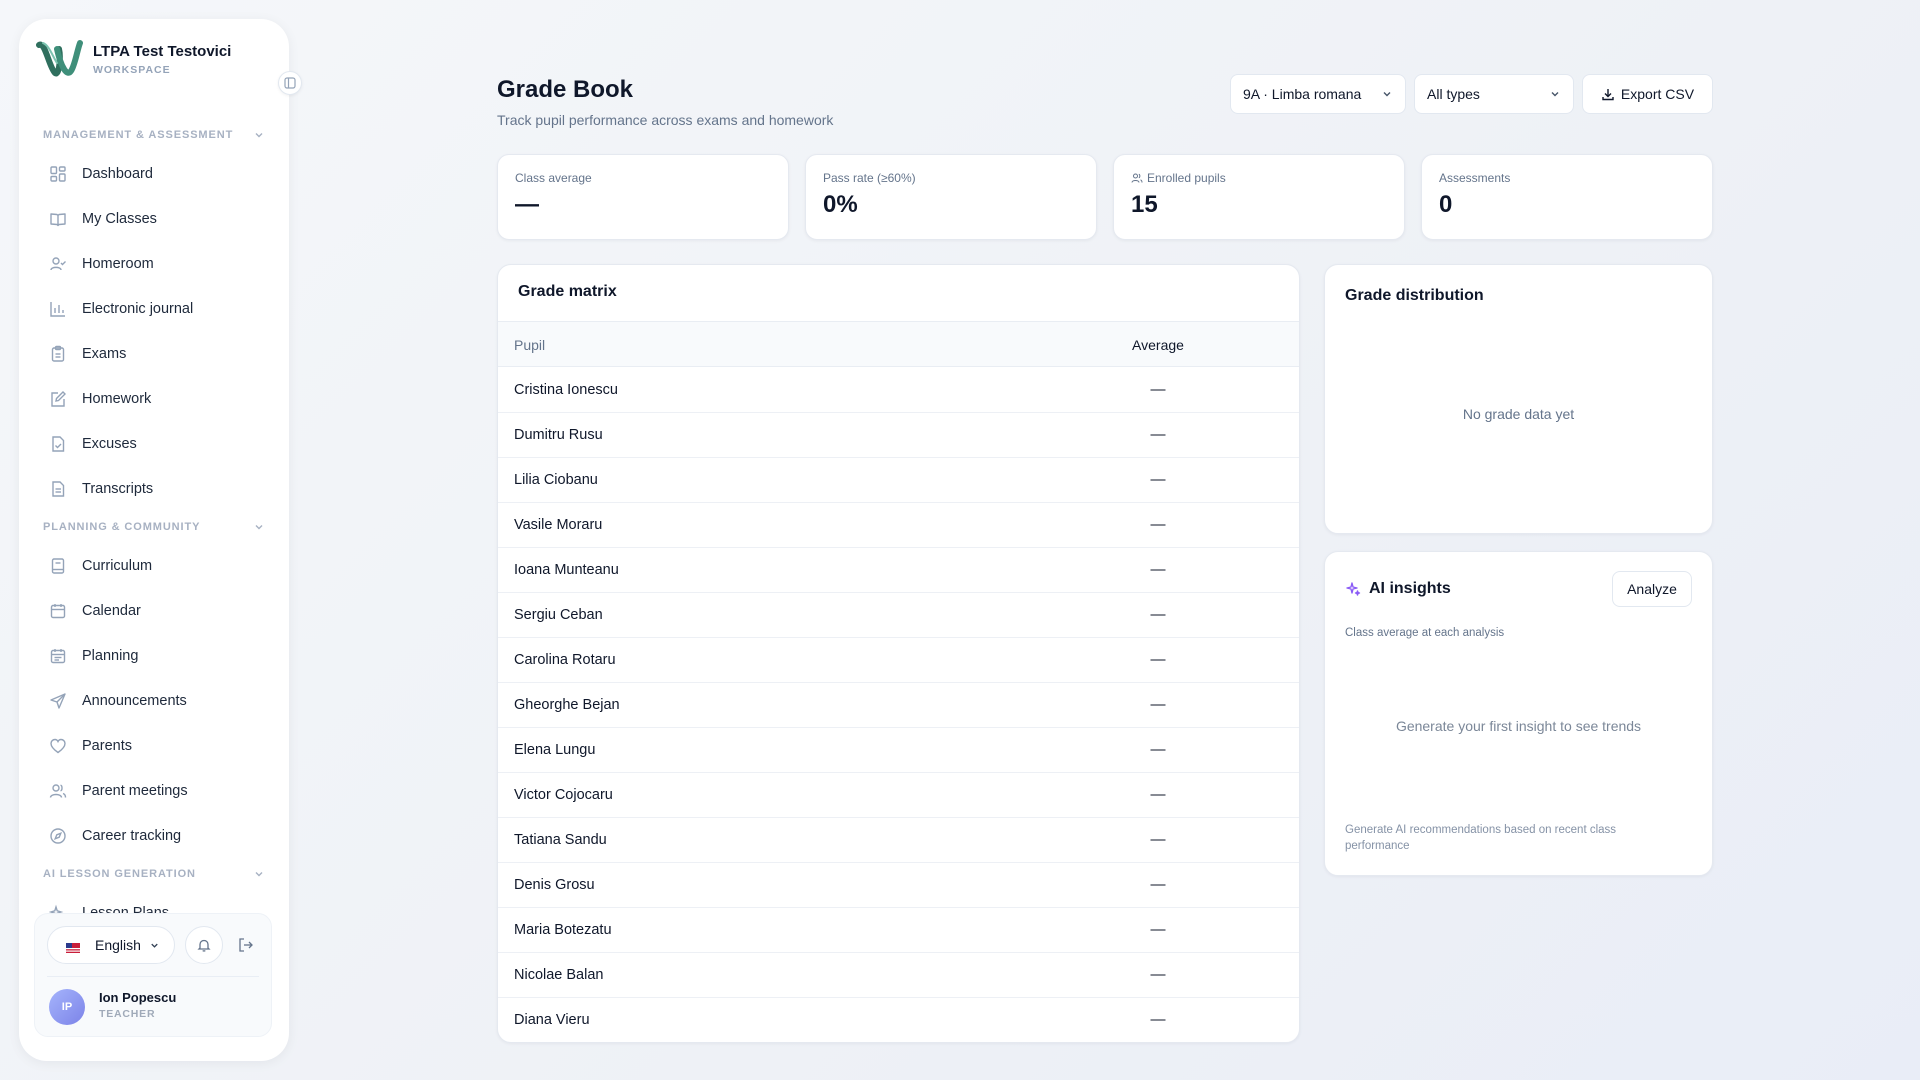  Describe the element at coordinates (1453, 94) in the screenshot. I see `type-select-value: All types` at that location.